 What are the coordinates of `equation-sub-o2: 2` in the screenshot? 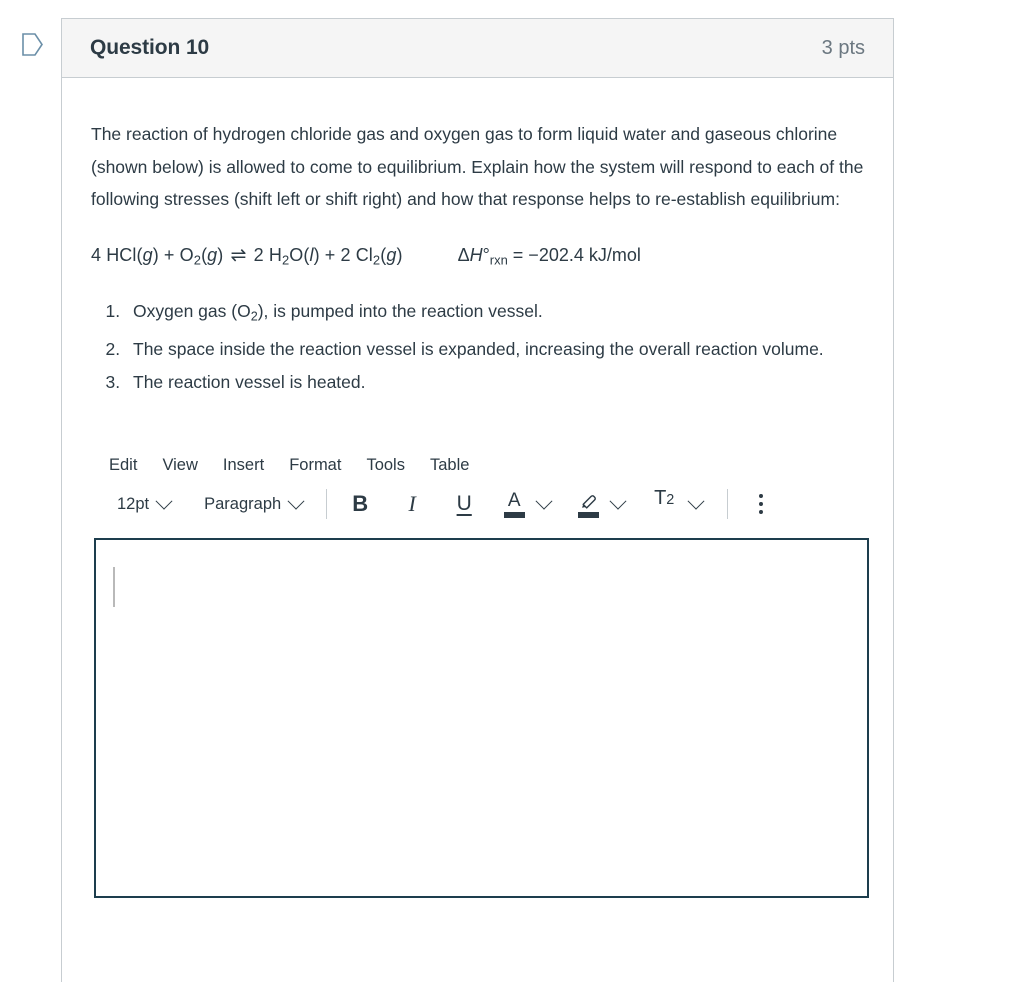 It's located at (197, 260).